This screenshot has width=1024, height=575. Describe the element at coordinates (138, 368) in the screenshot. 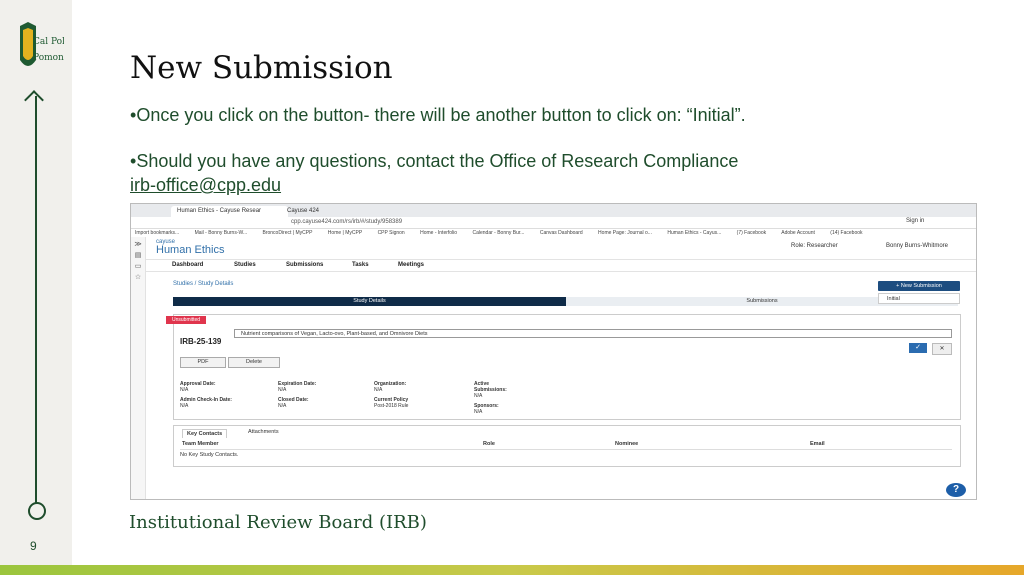

I see `left-rail: ≫ ▤ ▭ ☆` at that location.